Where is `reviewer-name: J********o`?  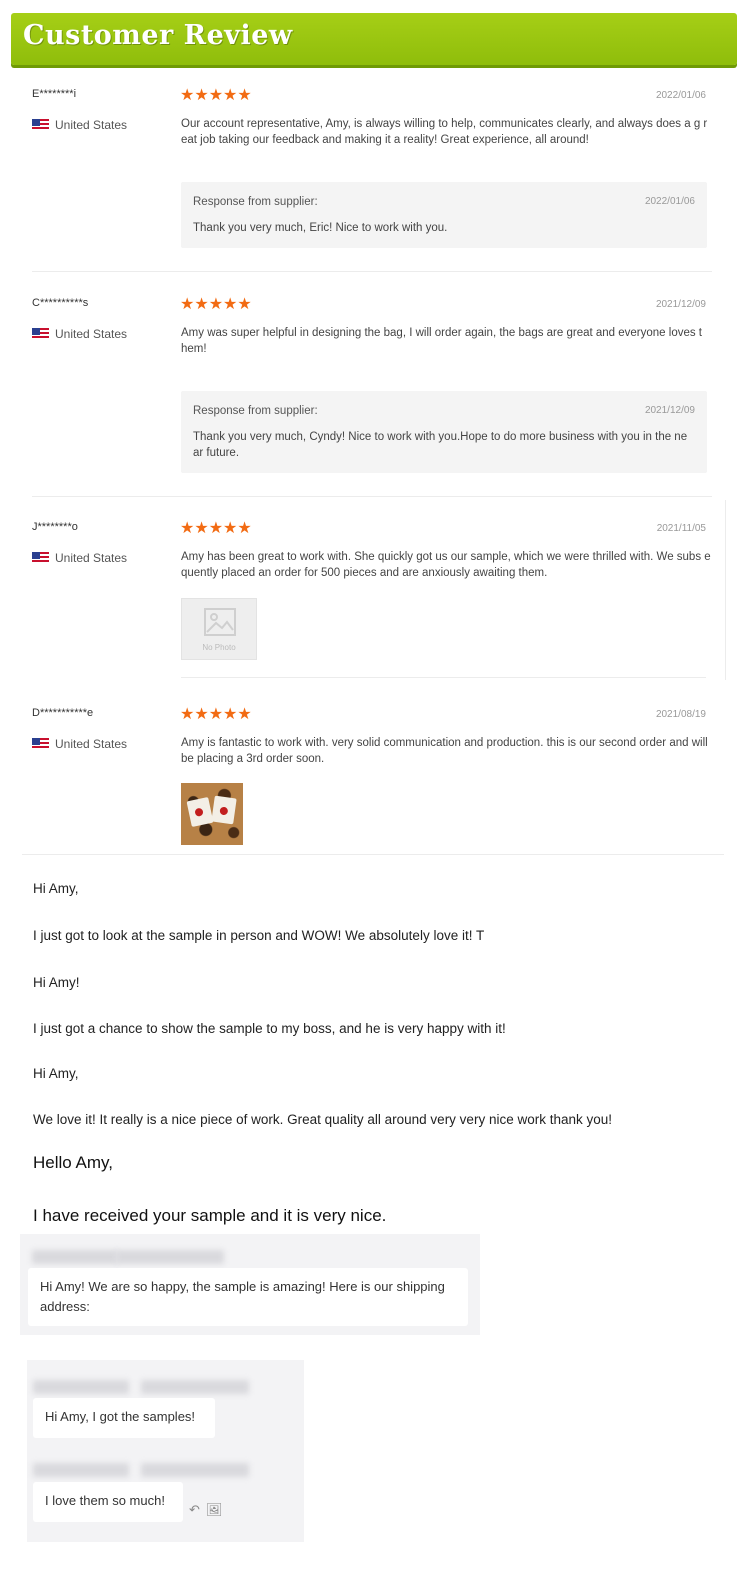
reviewer-name: J********o is located at coordinates (55, 527).